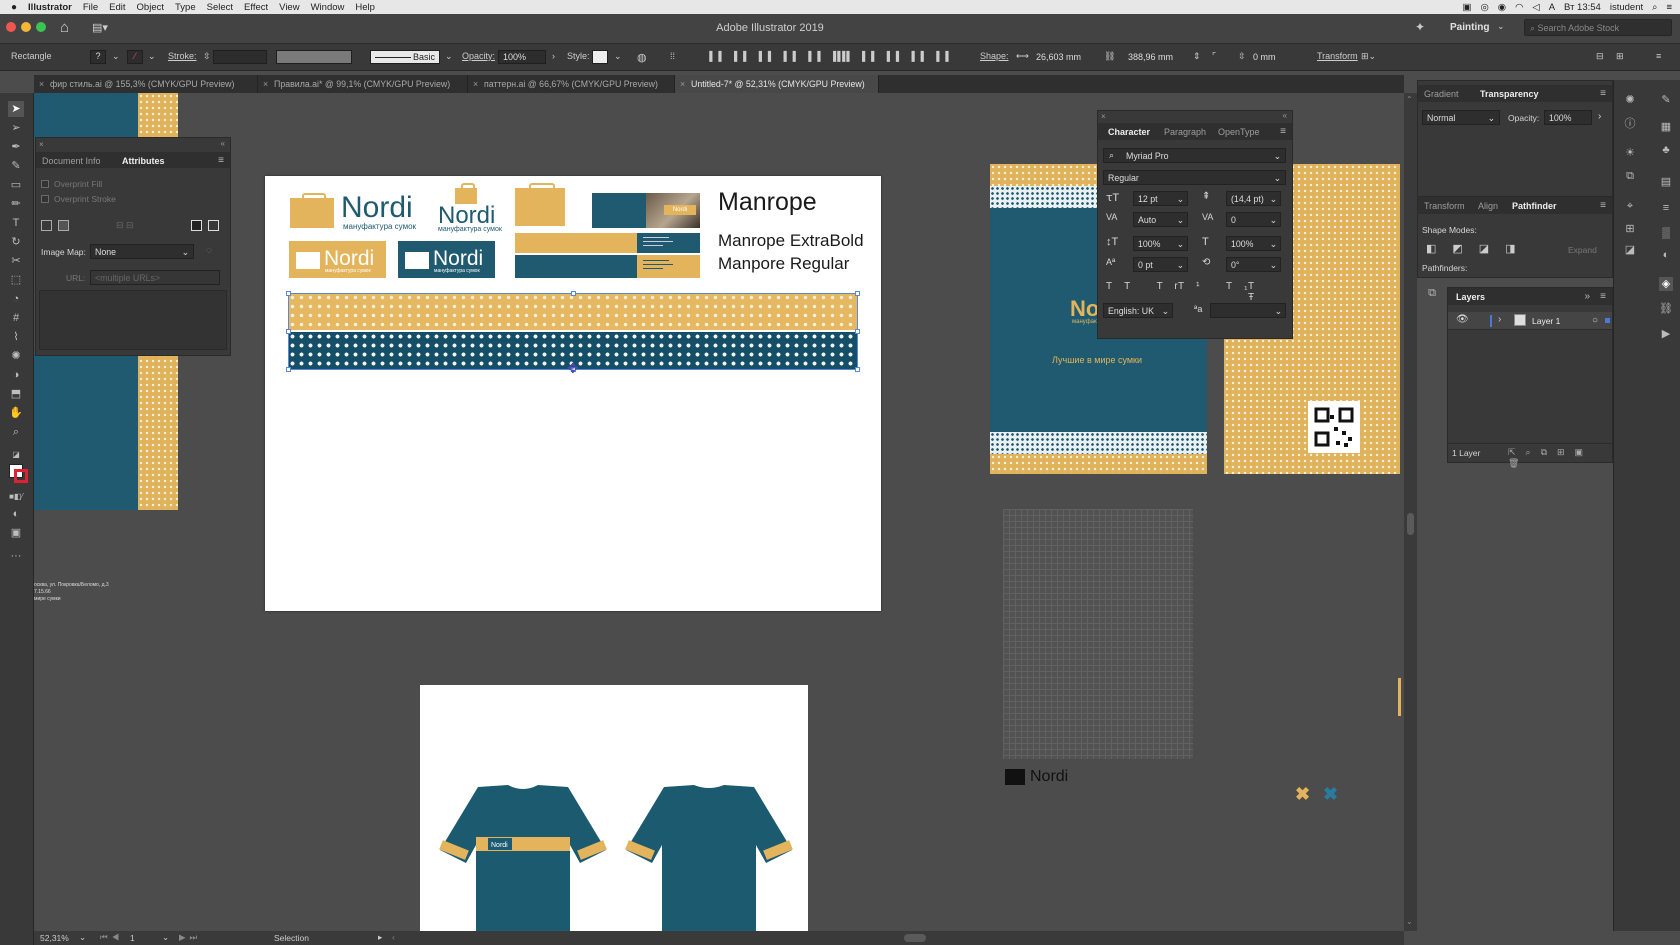  Describe the element at coordinates (1560, 458) in the screenshot. I see `layer-action-buttons: ⇱⌕⧉⊞▣🗑` at that location.